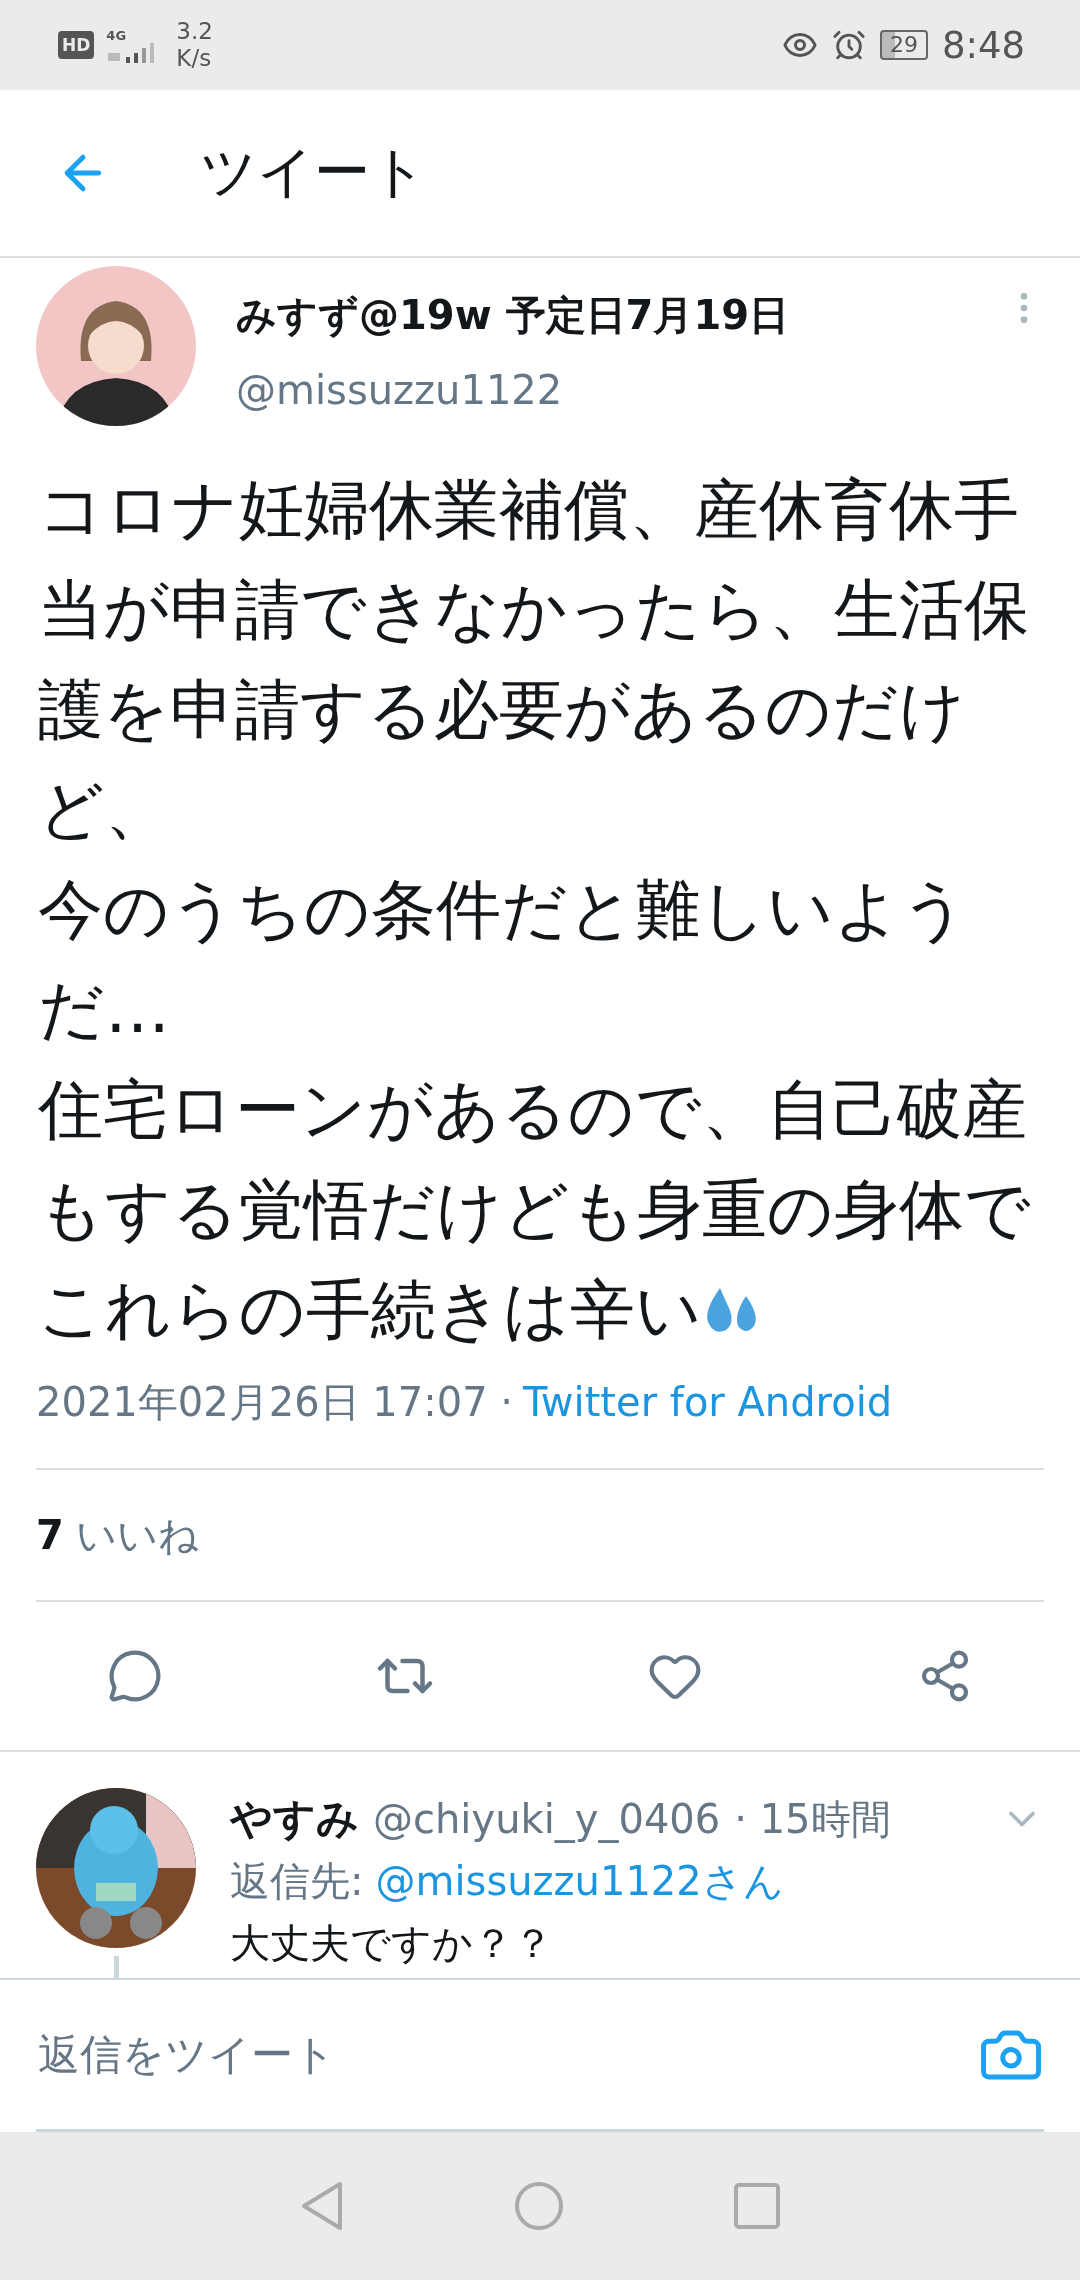  Describe the element at coordinates (50, 1535) in the screenshot. I see `like-count: 7` at that location.